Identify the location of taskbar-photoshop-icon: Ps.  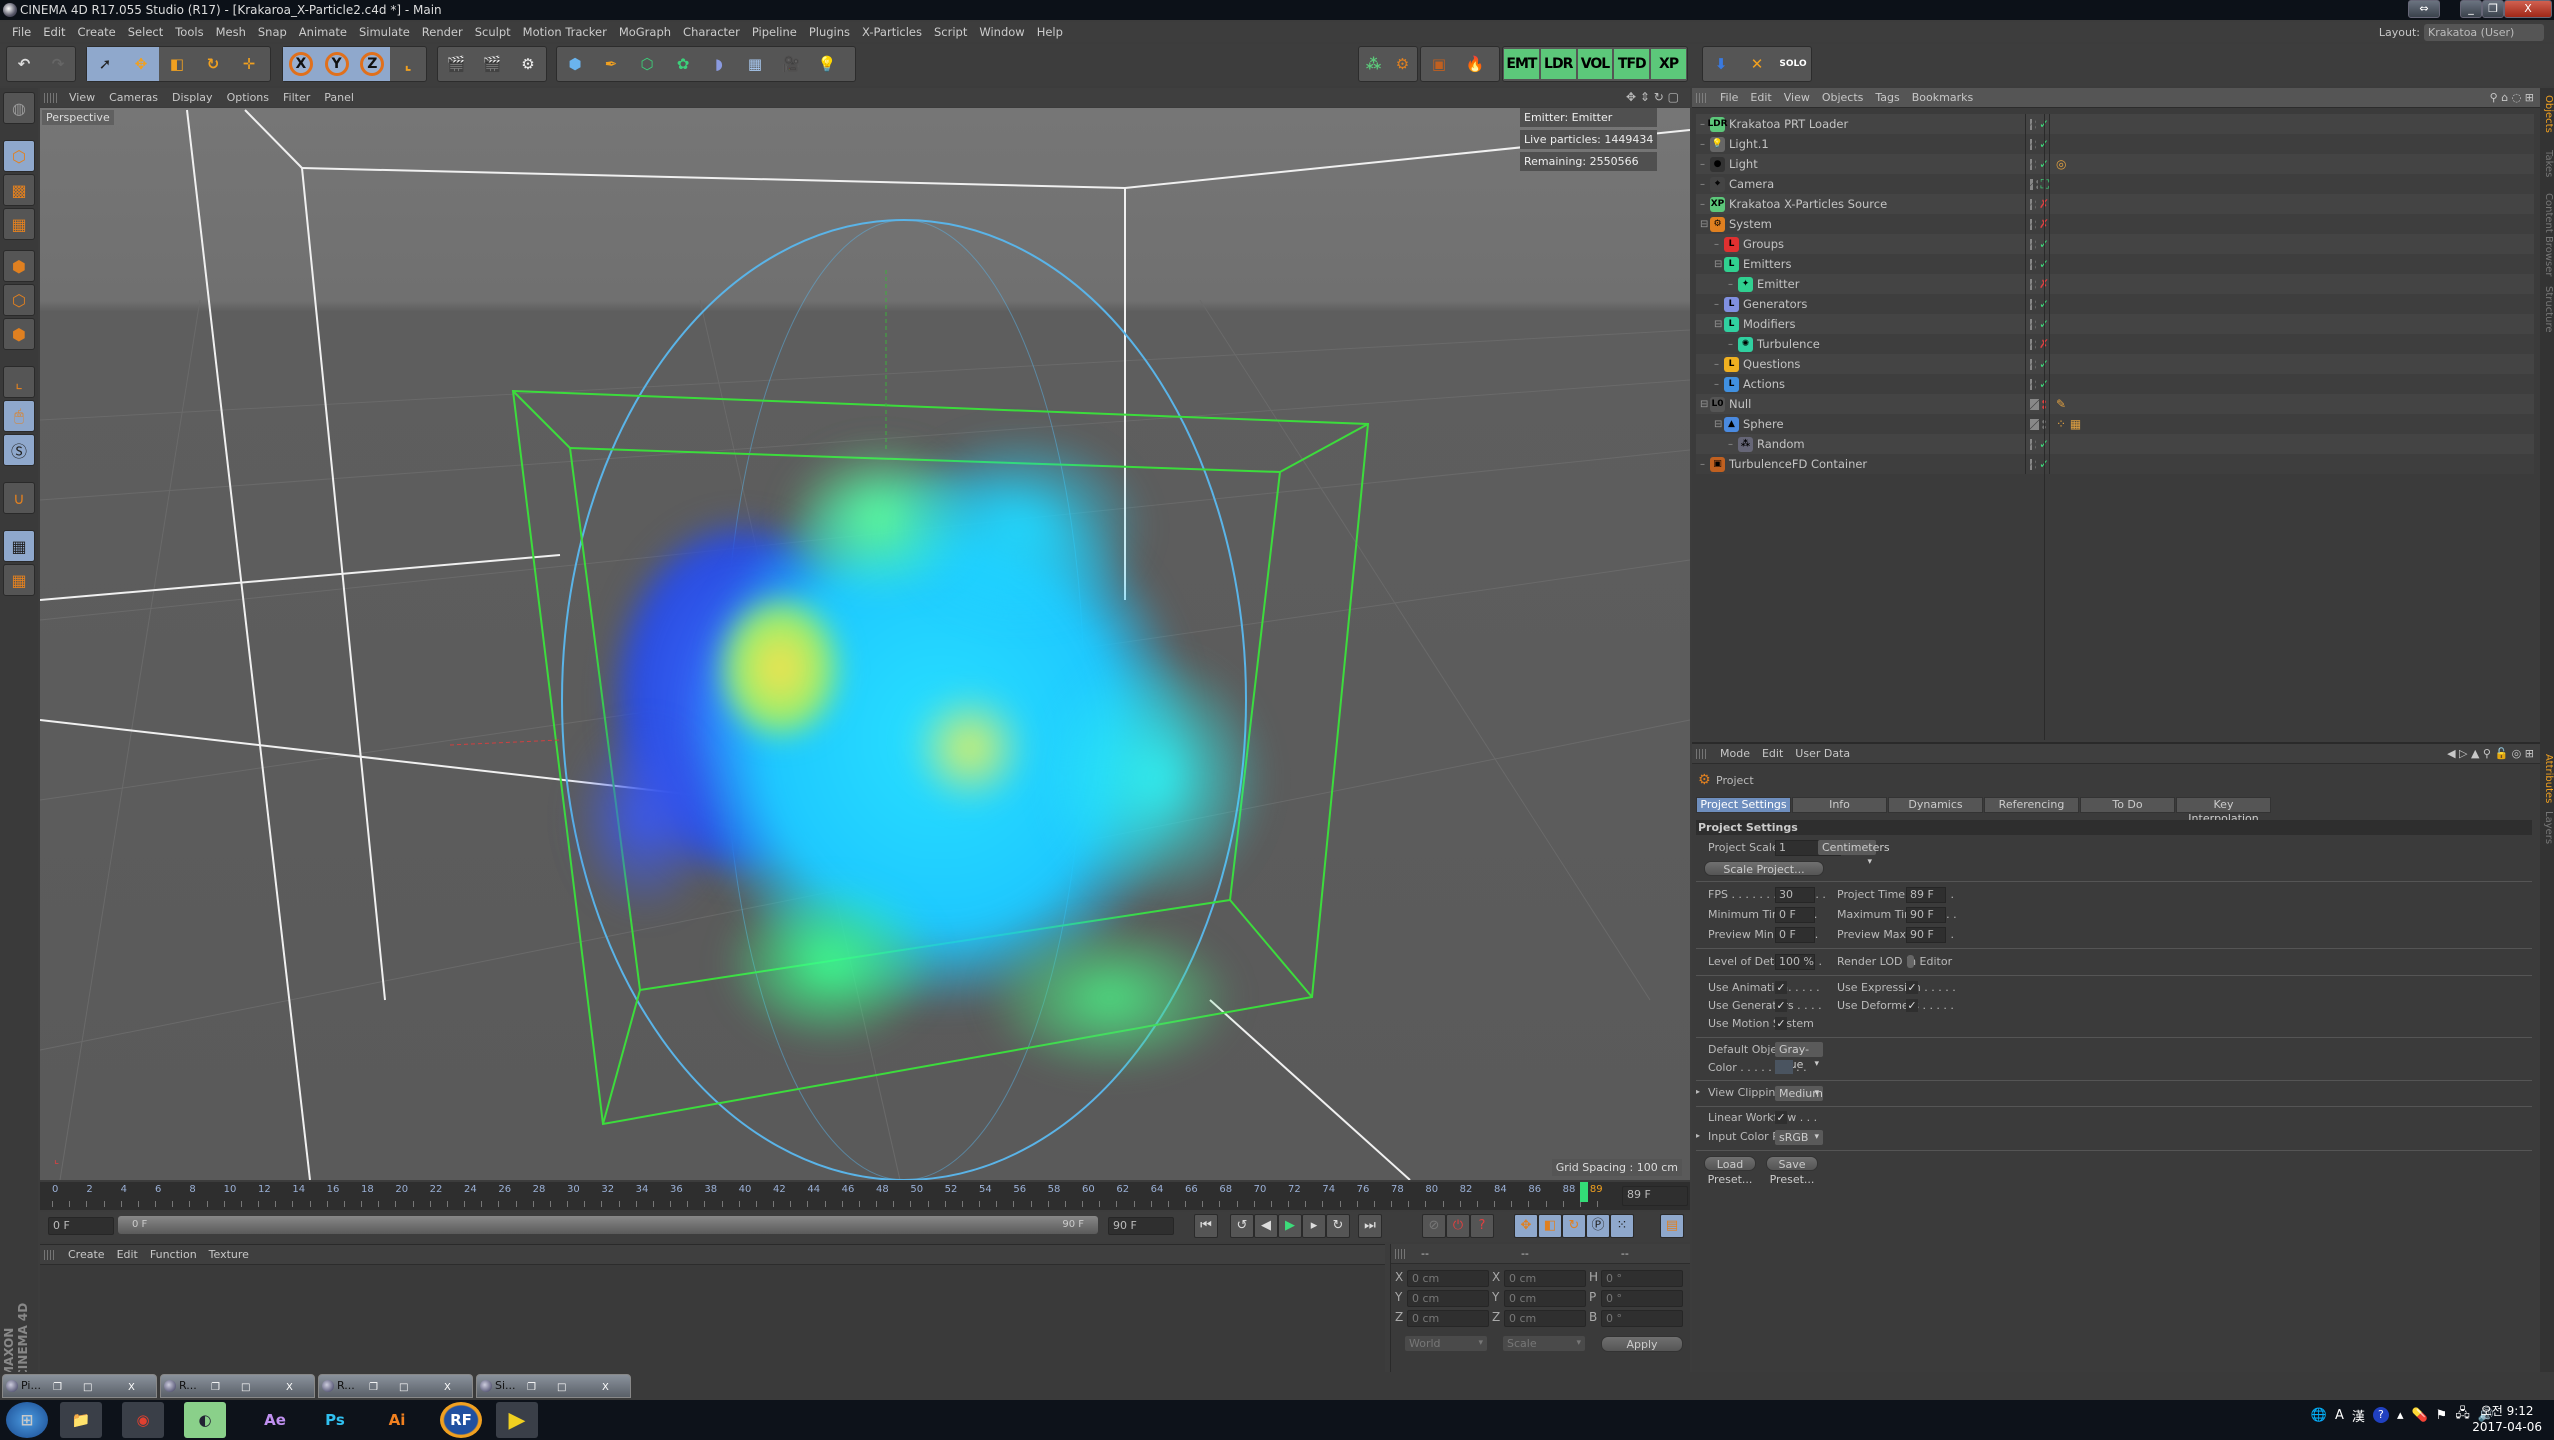
(335, 1420).